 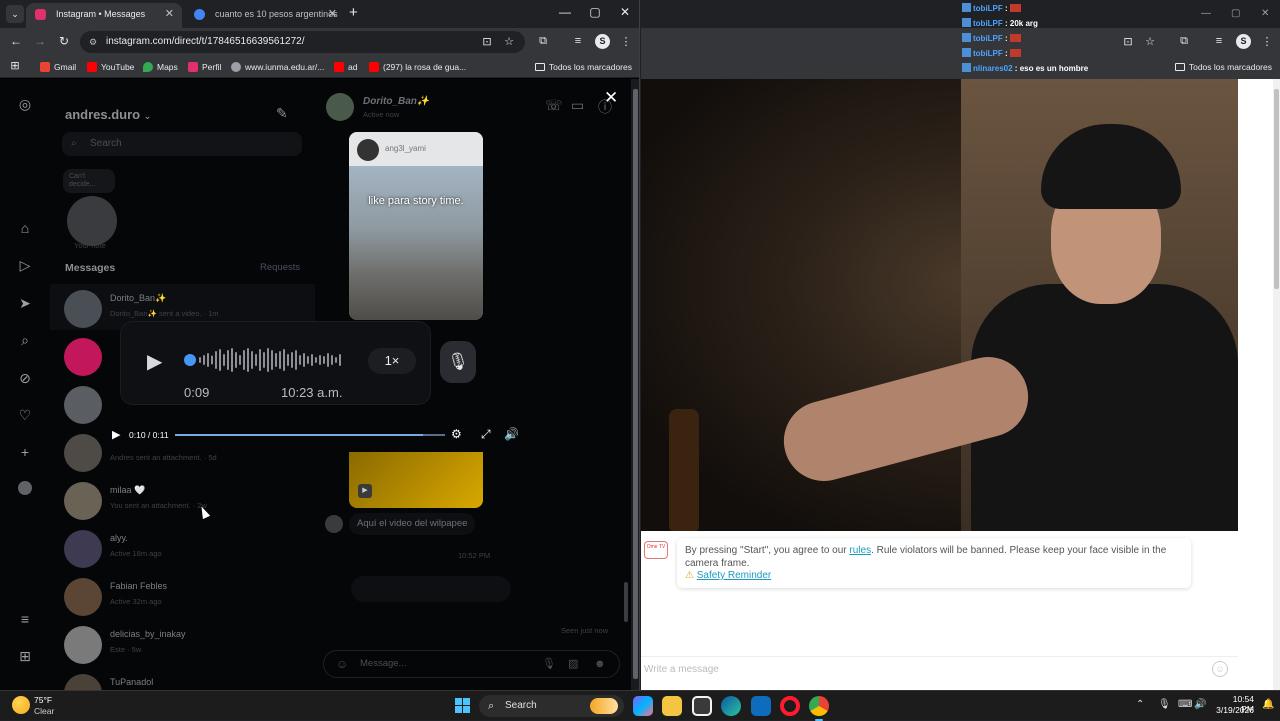 What do you see at coordinates (1140, 704) in the screenshot?
I see `show-hidden-icons-icon: ⌃` at bounding box center [1140, 704].